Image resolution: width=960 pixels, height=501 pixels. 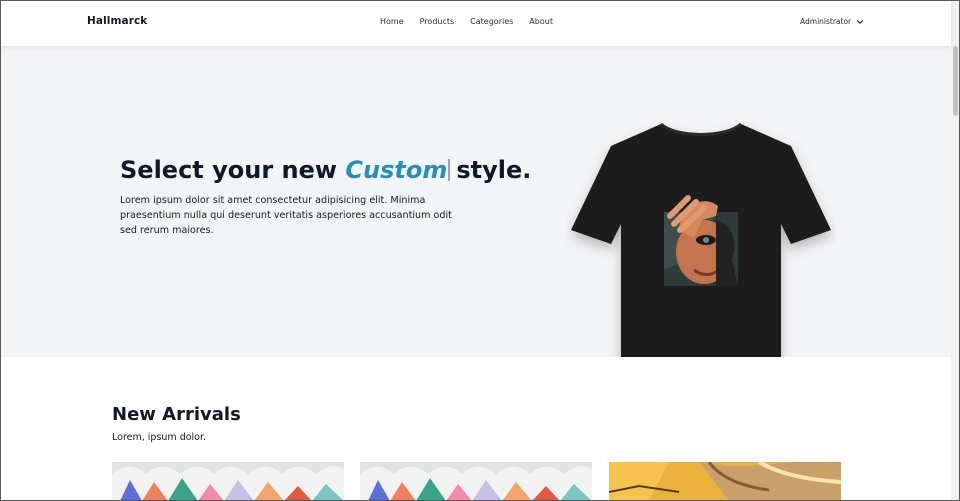 I want to click on nav-link-about: About, so click(x=541, y=21).